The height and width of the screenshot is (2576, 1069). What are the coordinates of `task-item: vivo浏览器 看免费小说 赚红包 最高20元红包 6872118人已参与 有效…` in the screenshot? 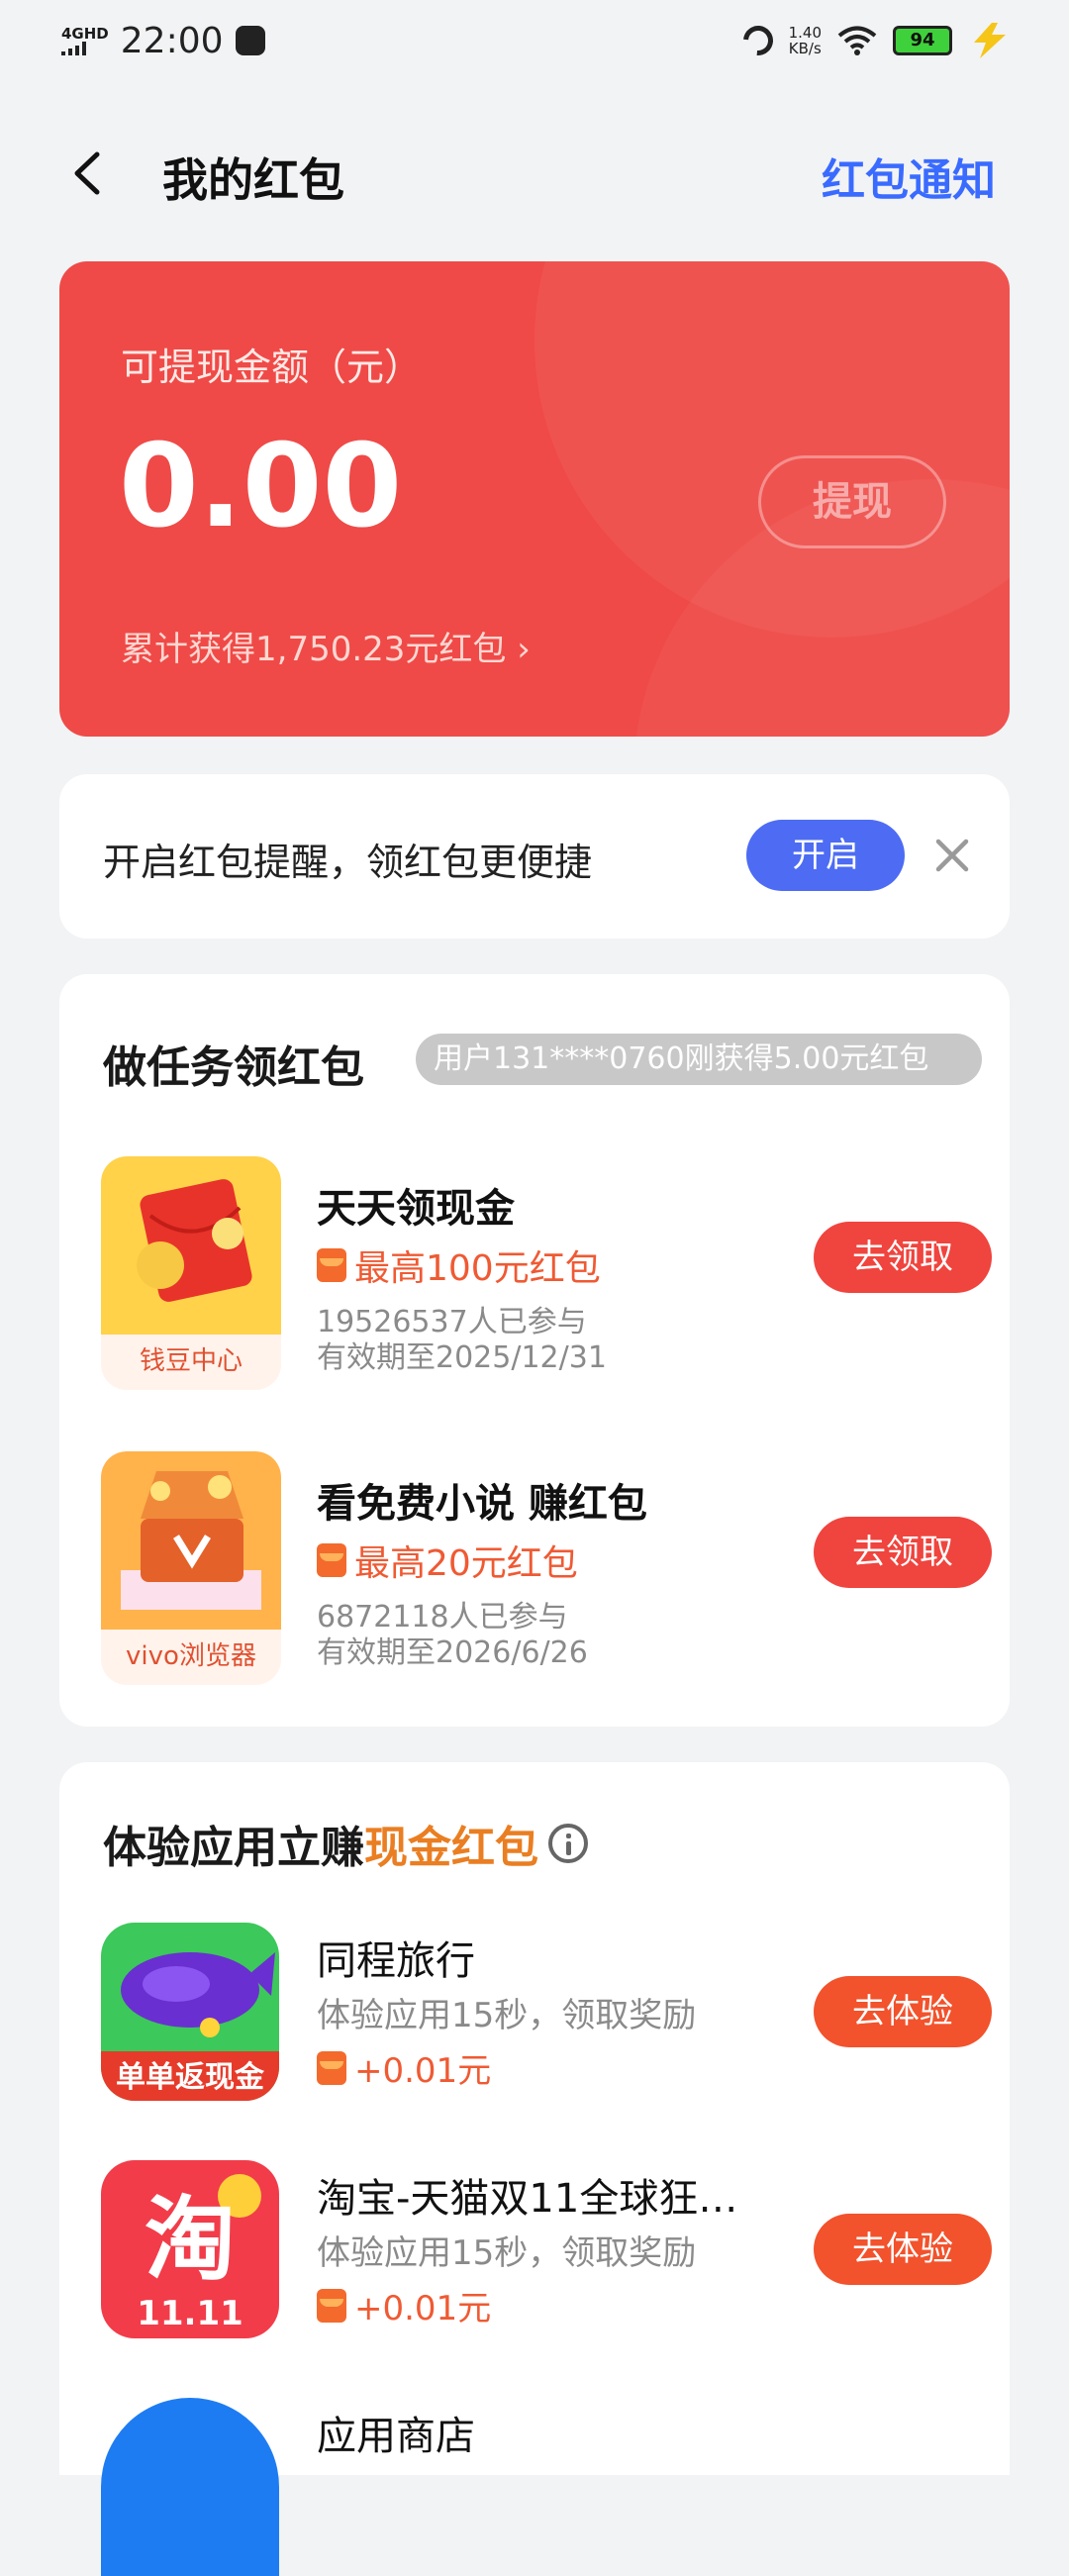 It's located at (546, 1570).